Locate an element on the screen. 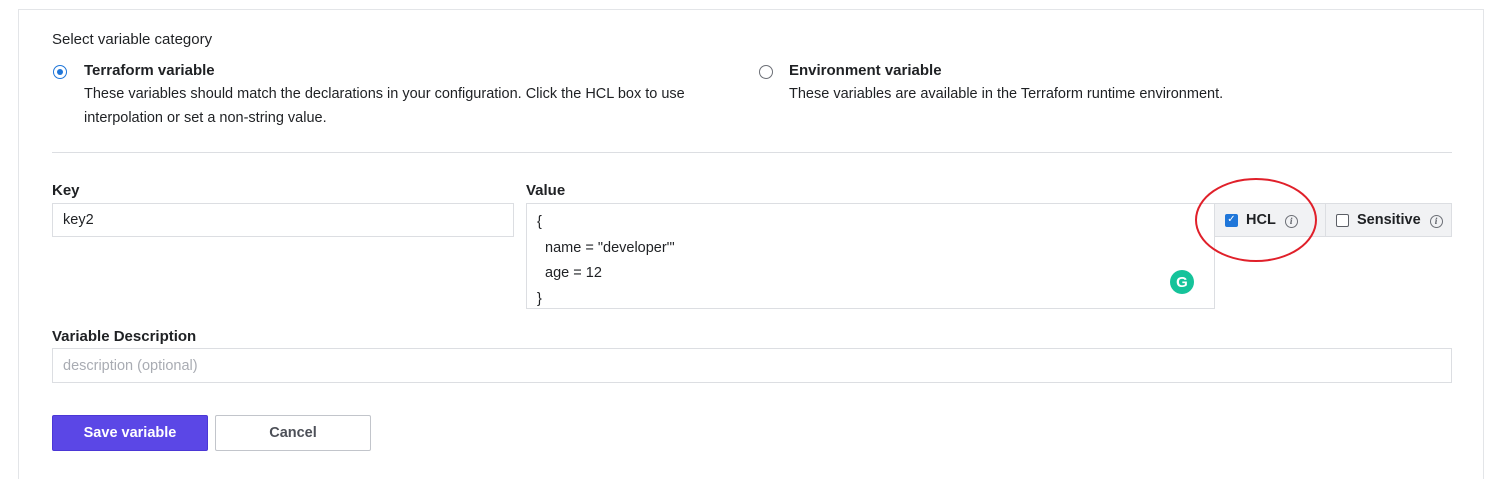 The width and height of the screenshot is (1487, 479). description-label: Variable Description is located at coordinates (124, 336).